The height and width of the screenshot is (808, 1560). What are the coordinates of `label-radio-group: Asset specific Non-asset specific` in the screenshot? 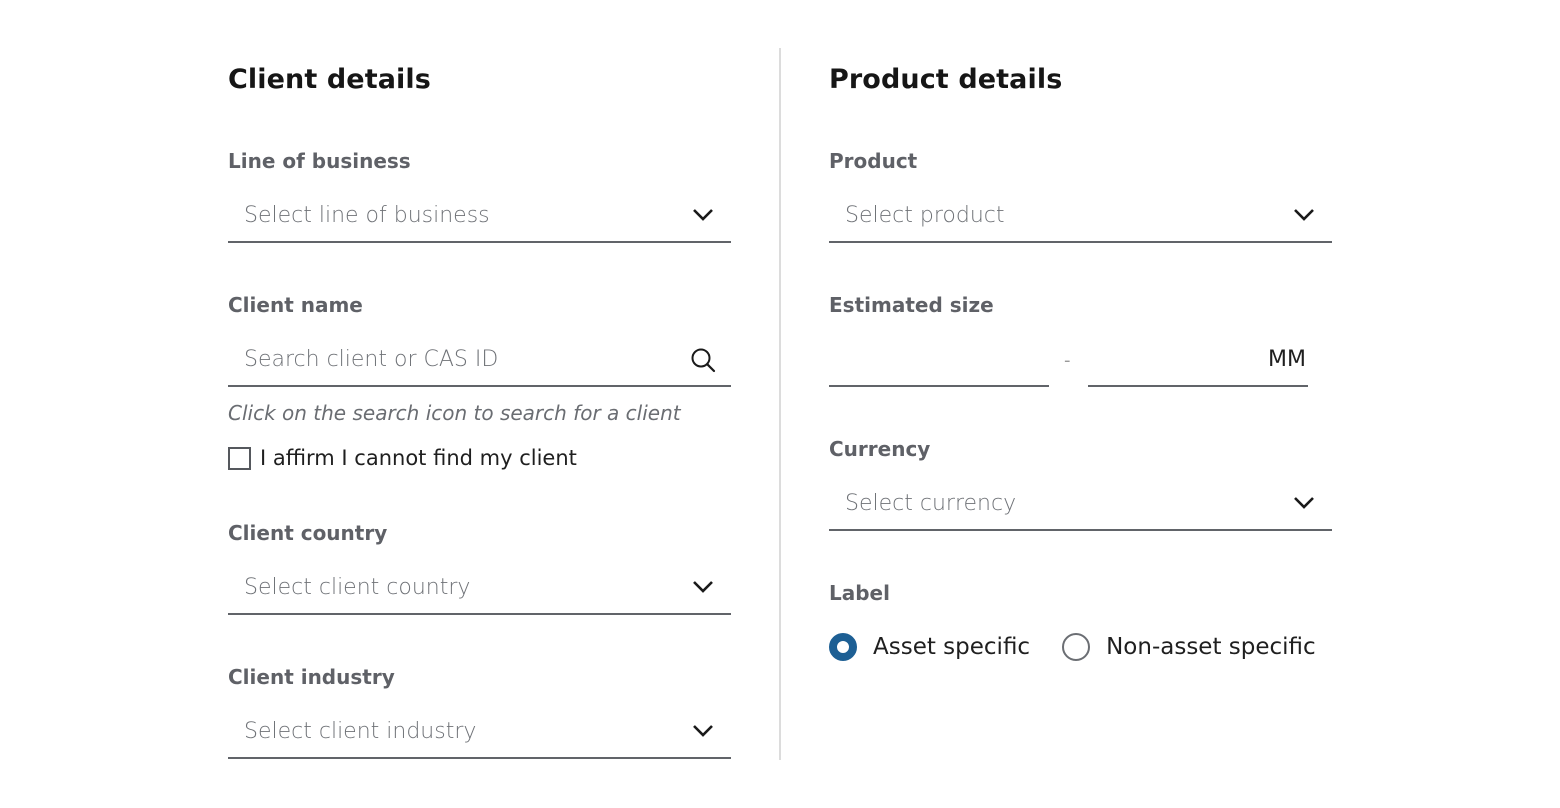 It's located at (1088, 647).